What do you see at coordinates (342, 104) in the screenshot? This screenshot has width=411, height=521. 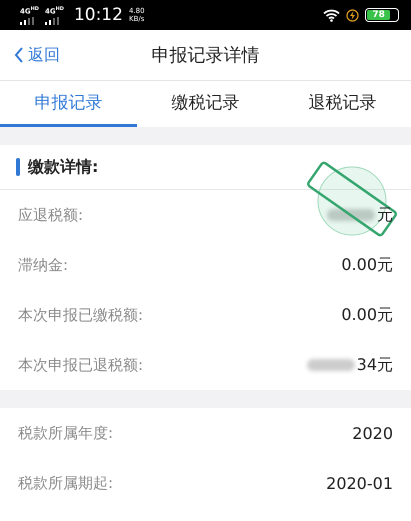 I see `tab: 退税记录` at bounding box center [342, 104].